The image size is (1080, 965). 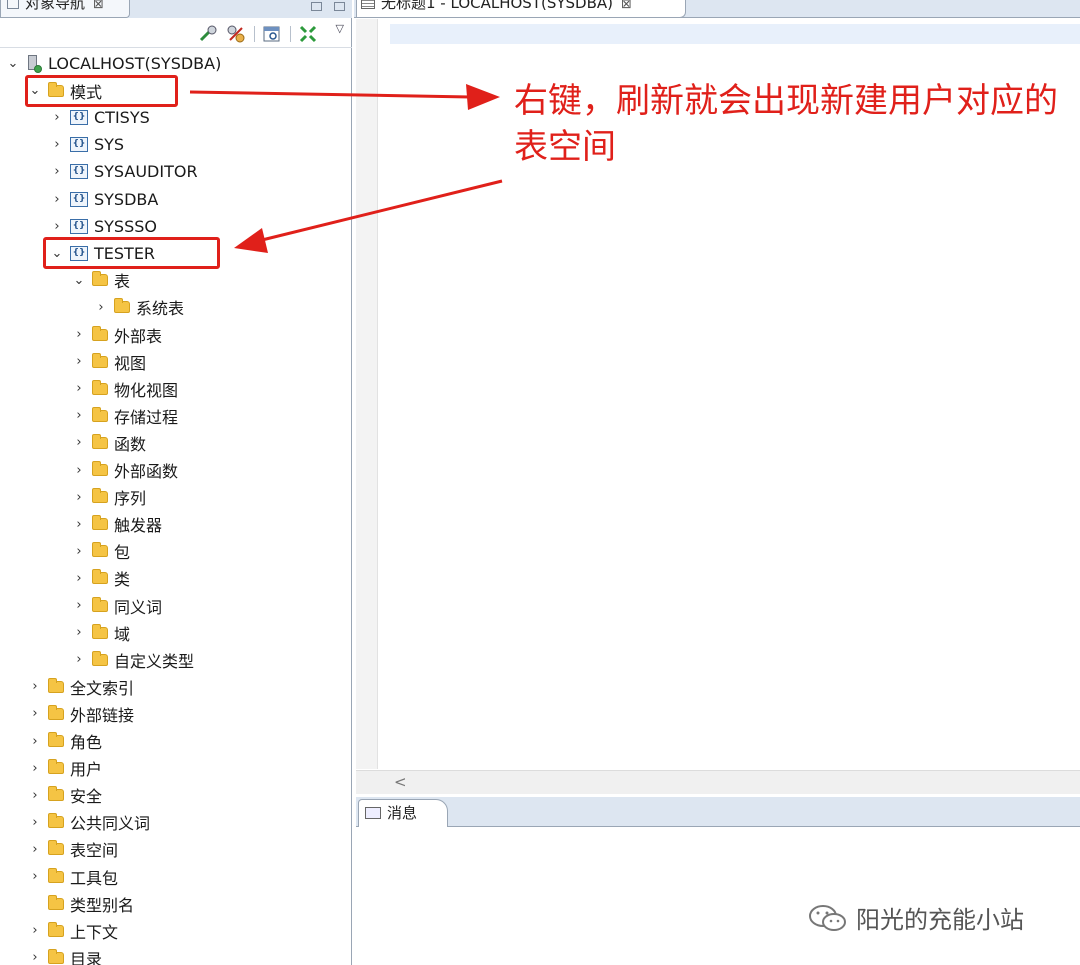 I want to click on navigator-toolbar: ▽, so click(x=176, y=33).